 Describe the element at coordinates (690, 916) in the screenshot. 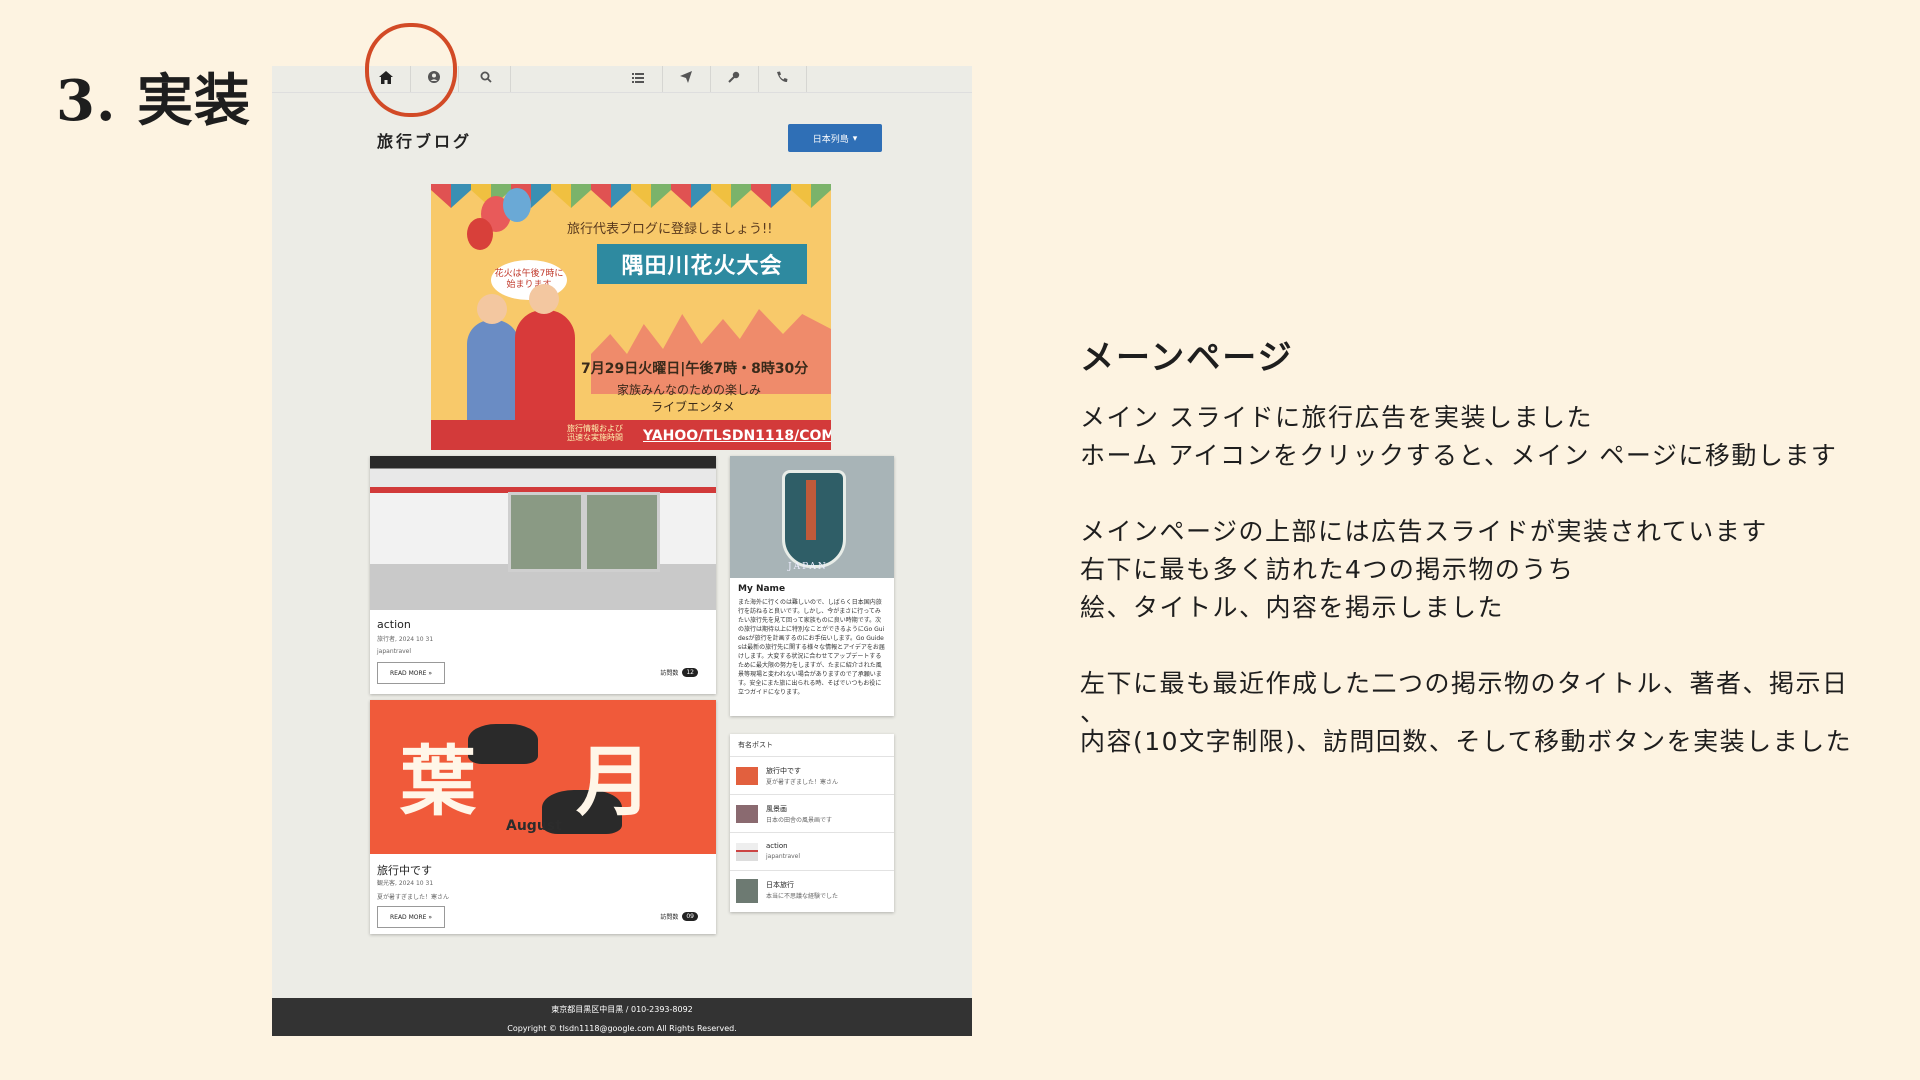

I see `visit-badge: 09` at that location.